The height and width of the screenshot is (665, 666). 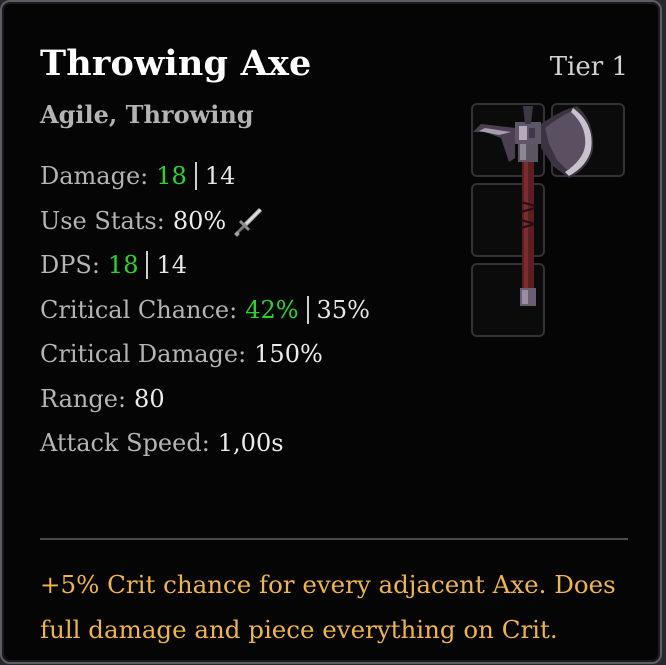 I want to click on throwing-axe-icon, so click(x=551, y=209).